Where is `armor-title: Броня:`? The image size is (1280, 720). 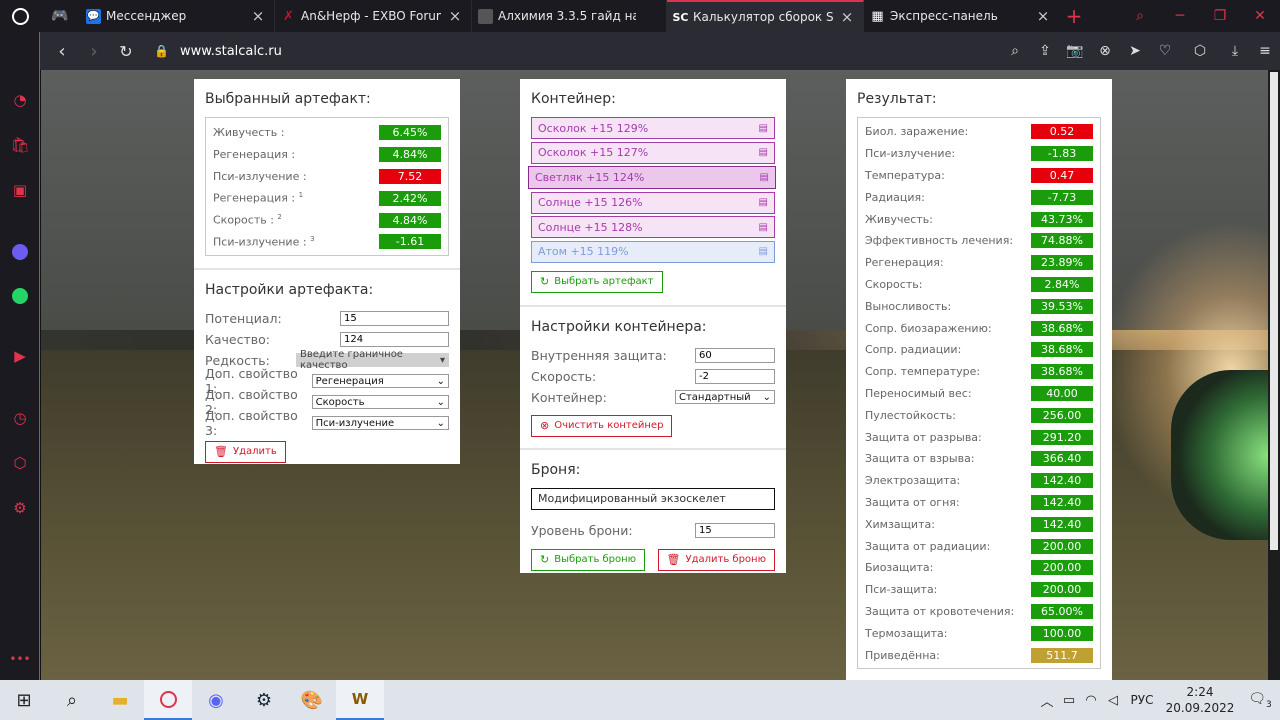 armor-title: Броня: is located at coordinates (556, 469).